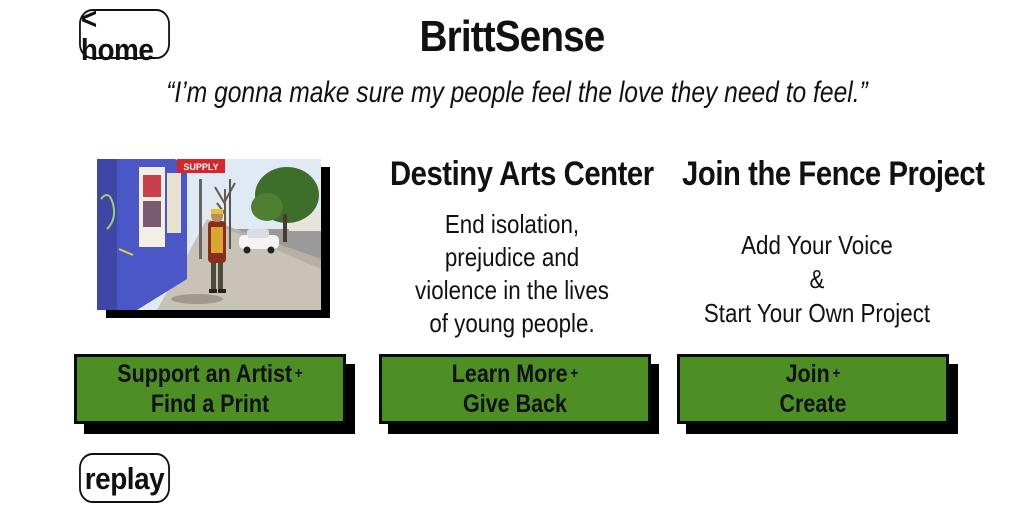 The height and width of the screenshot is (512, 1024). Describe the element at coordinates (512, 290) in the screenshot. I see `description-line: violence in the lives` at that location.